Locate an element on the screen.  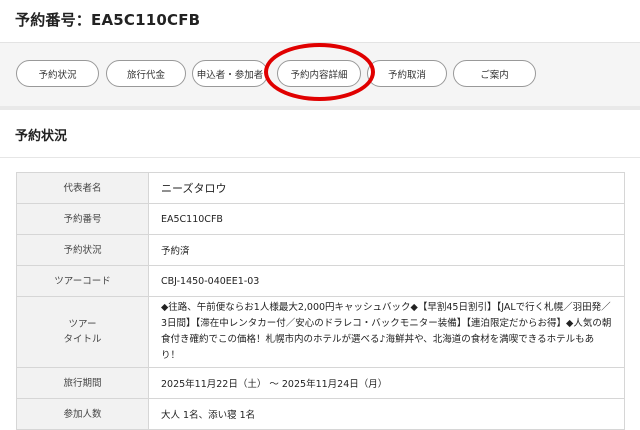
header: 予約番号：EA5C110CFB is located at coordinates (320, 21).